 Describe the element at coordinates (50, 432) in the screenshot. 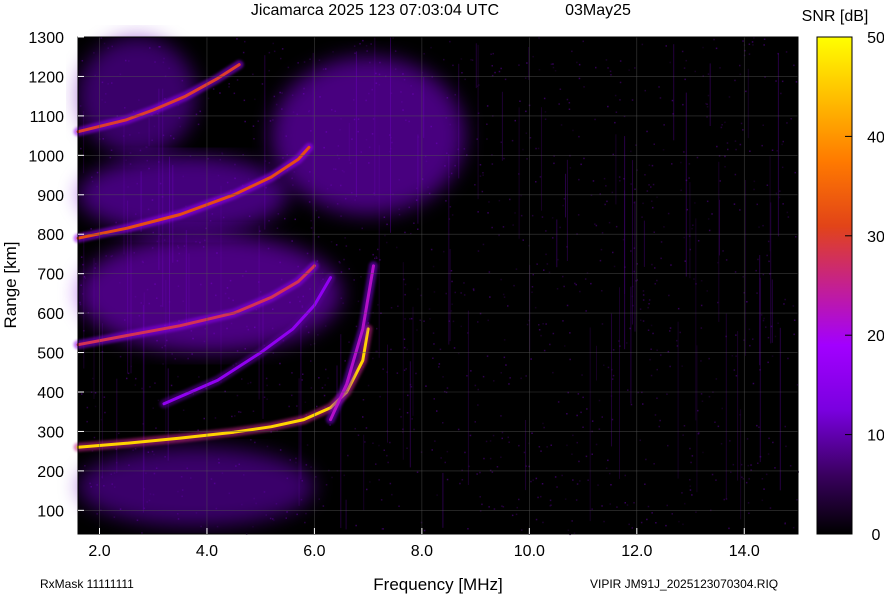

I see `y-tick-label: 300` at that location.